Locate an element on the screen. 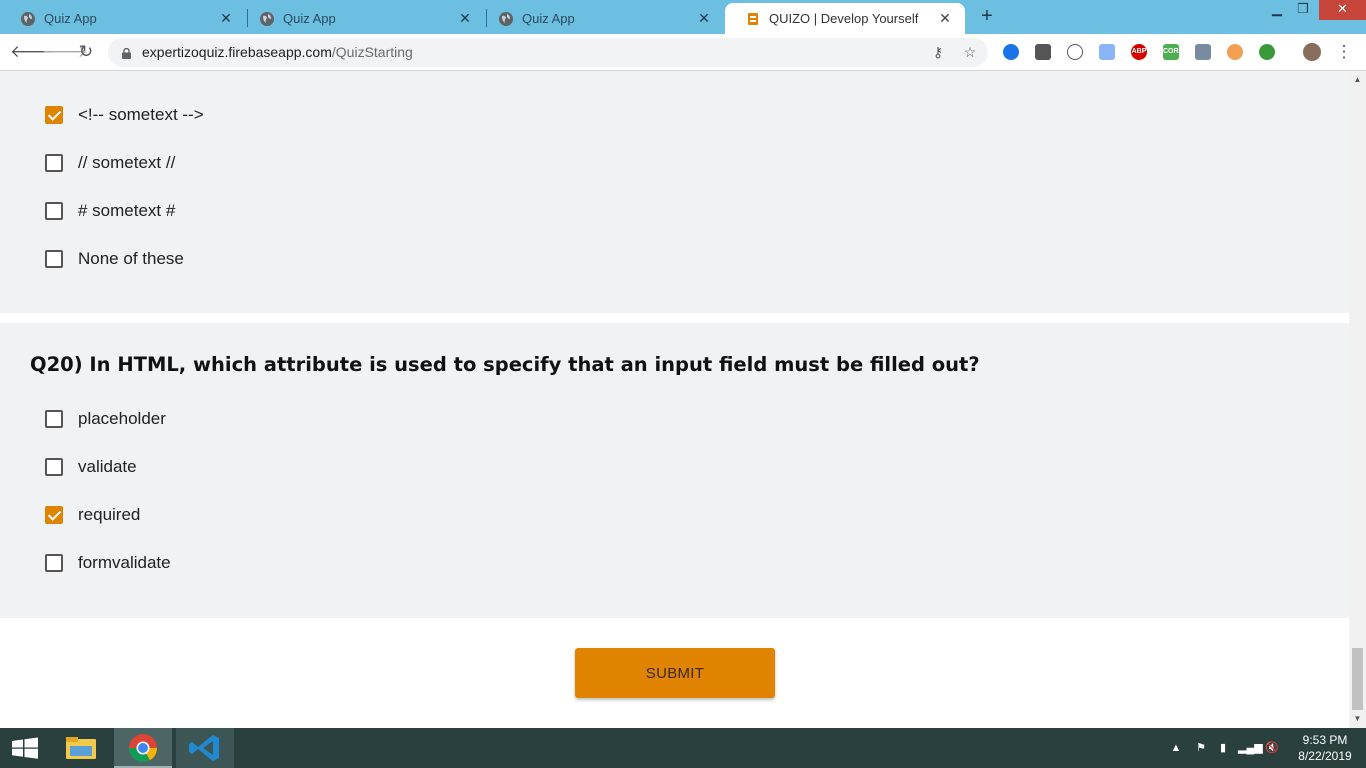  extension-orange-icon is located at coordinates (1235, 52).